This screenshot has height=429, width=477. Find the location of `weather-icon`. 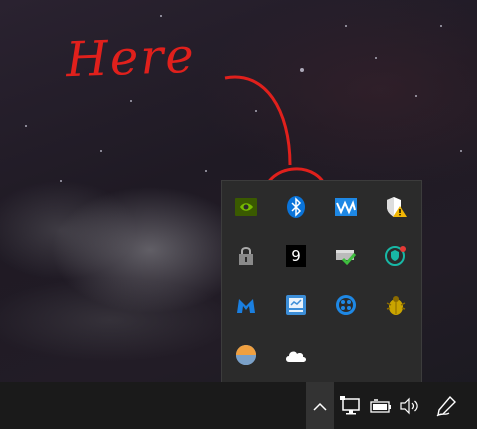

weather-icon is located at coordinates (246, 355).